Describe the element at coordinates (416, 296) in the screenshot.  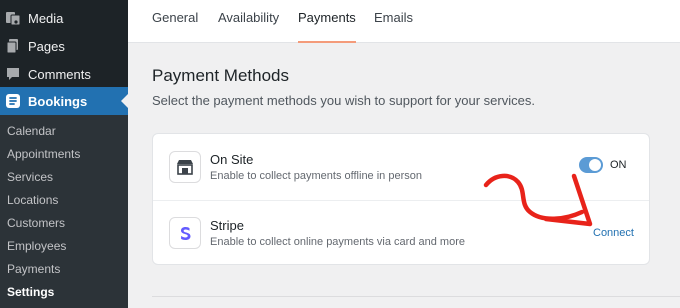
I see `section-divider` at that location.